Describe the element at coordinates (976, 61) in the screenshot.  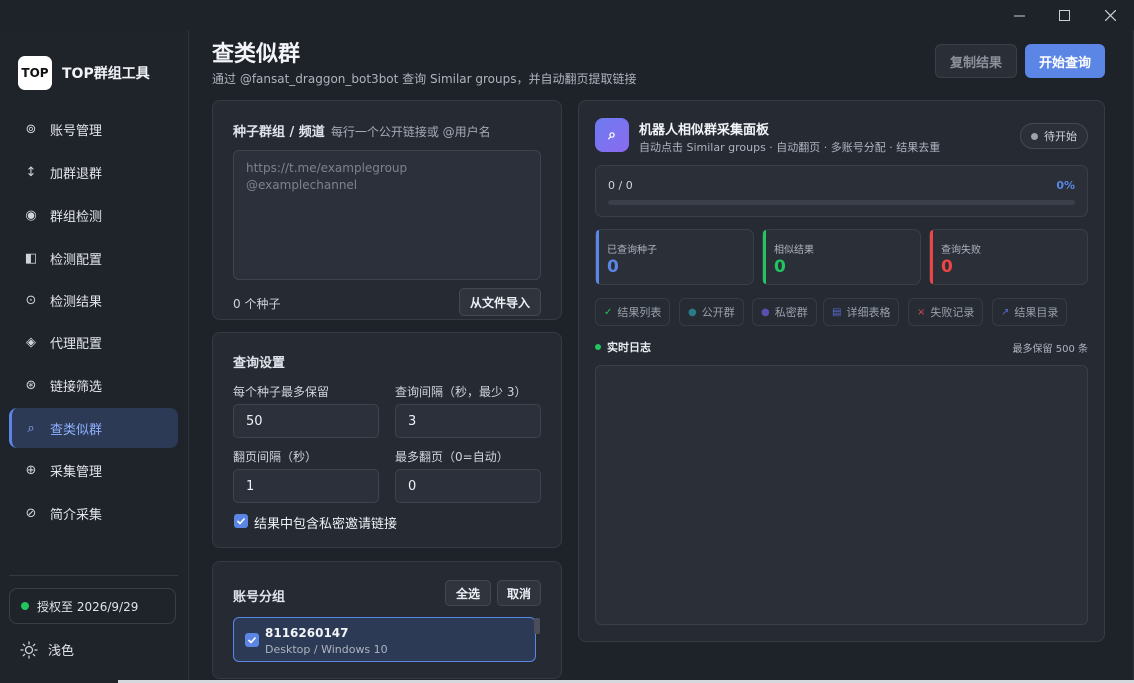
I see `copy-results-button: 复制结果` at that location.